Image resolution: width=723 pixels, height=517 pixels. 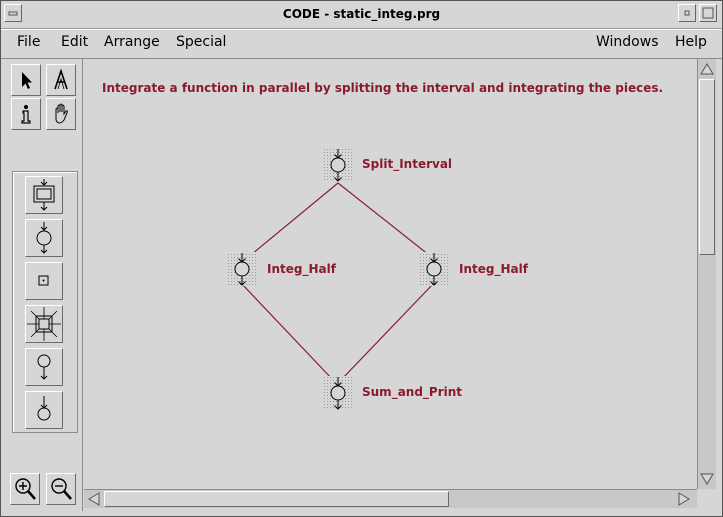 I want to click on minimize-icon, so click(x=687, y=13).